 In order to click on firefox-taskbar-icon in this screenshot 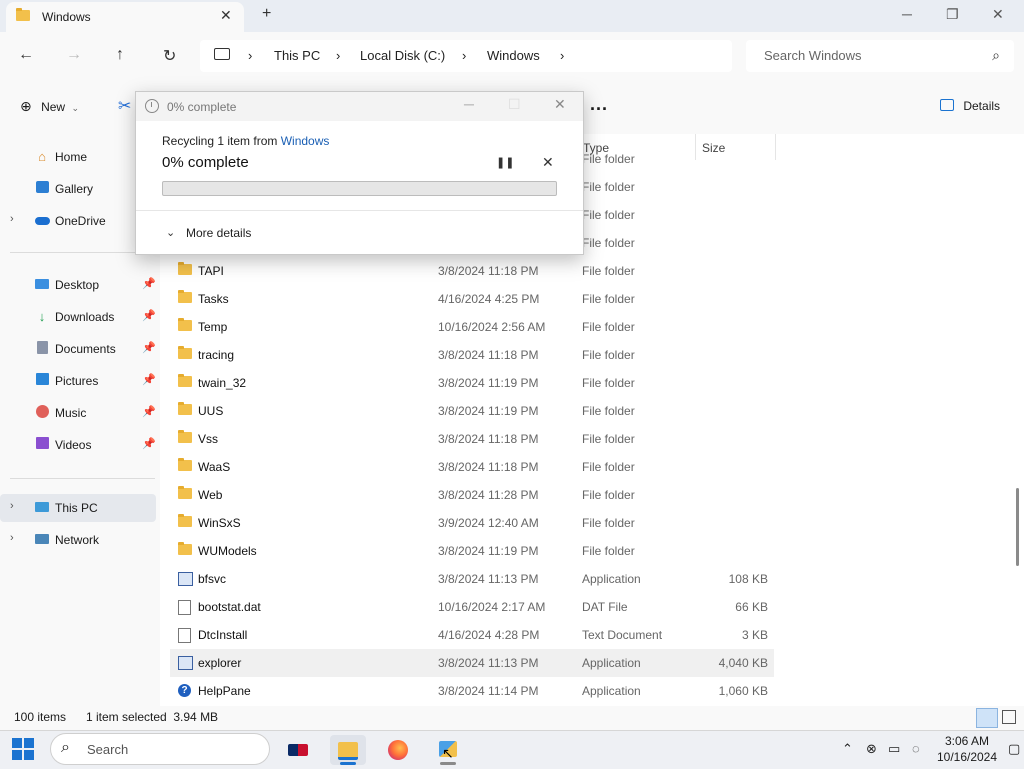, I will do `click(398, 750)`.